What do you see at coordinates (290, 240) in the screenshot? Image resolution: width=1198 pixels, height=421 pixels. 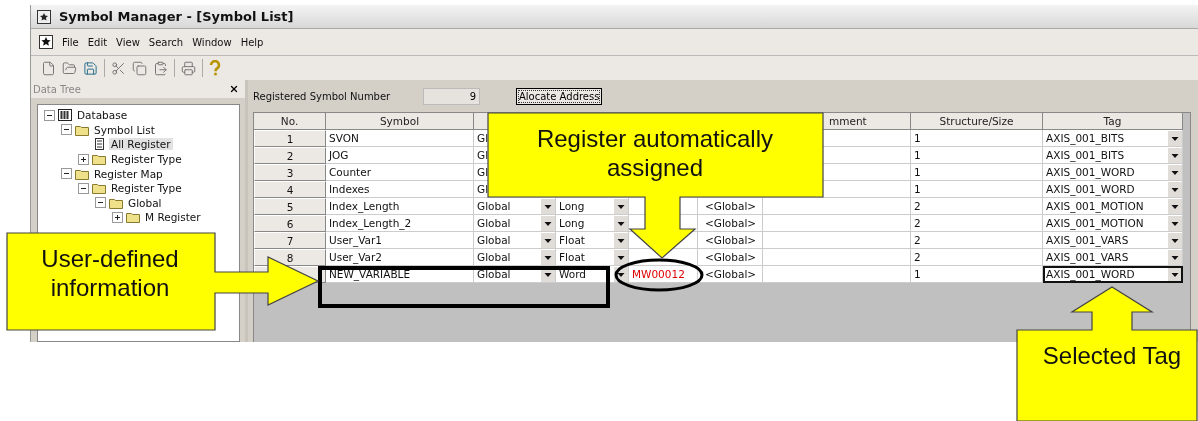 I see `row-header: 7` at bounding box center [290, 240].